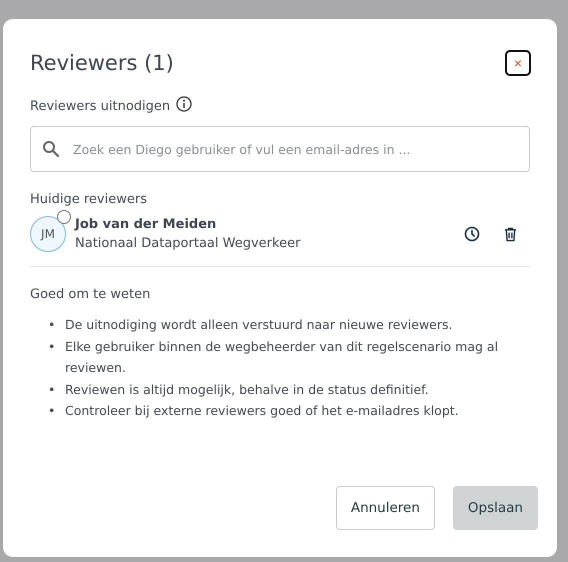 Image resolution: width=568 pixels, height=562 pixels. What do you see at coordinates (64, 217) in the screenshot?
I see `status-ring` at bounding box center [64, 217].